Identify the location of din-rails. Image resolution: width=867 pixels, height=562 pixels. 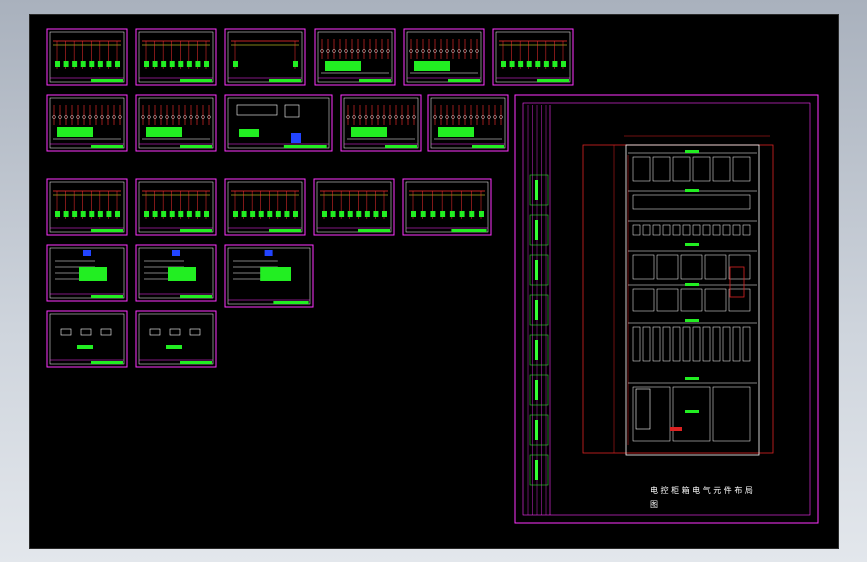
(690, 290).